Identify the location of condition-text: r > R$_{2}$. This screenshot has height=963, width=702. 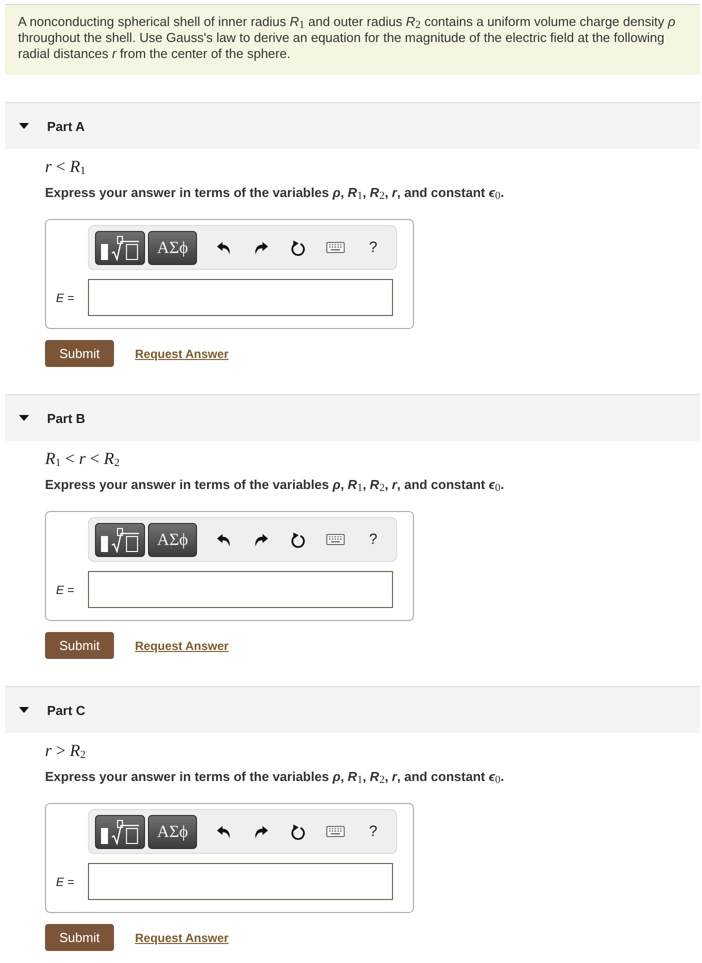
(66, 751).